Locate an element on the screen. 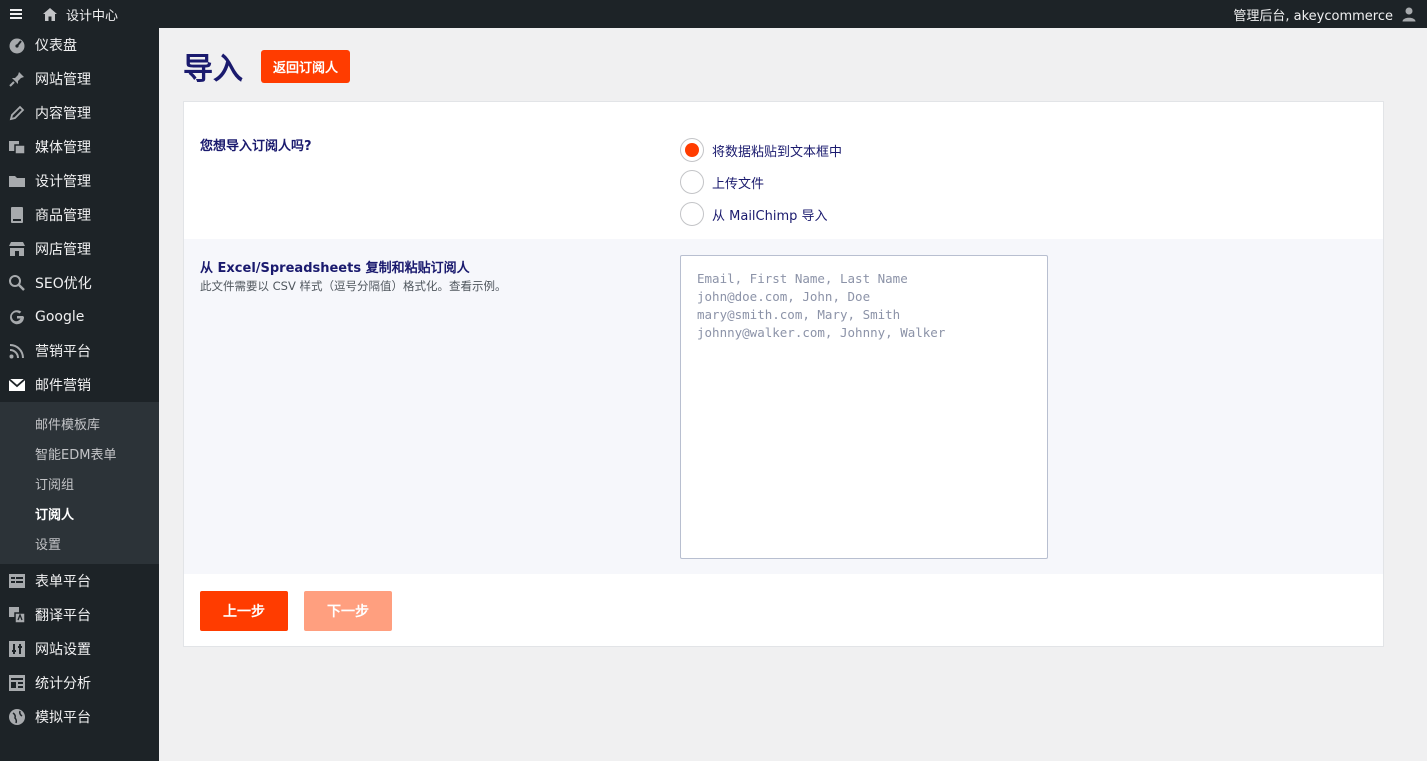 The width and height of the screenshot is (1427, 761). radio-checked-dot is located at coordinates (692, 150).